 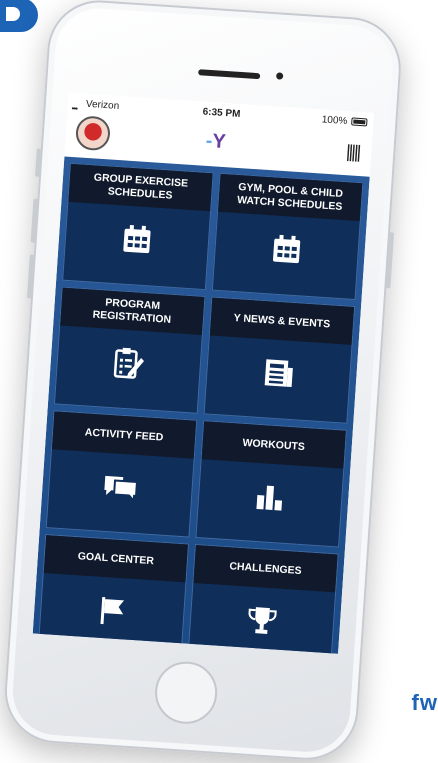 I want to click on volume-down-button, so click(x=30, y=276).